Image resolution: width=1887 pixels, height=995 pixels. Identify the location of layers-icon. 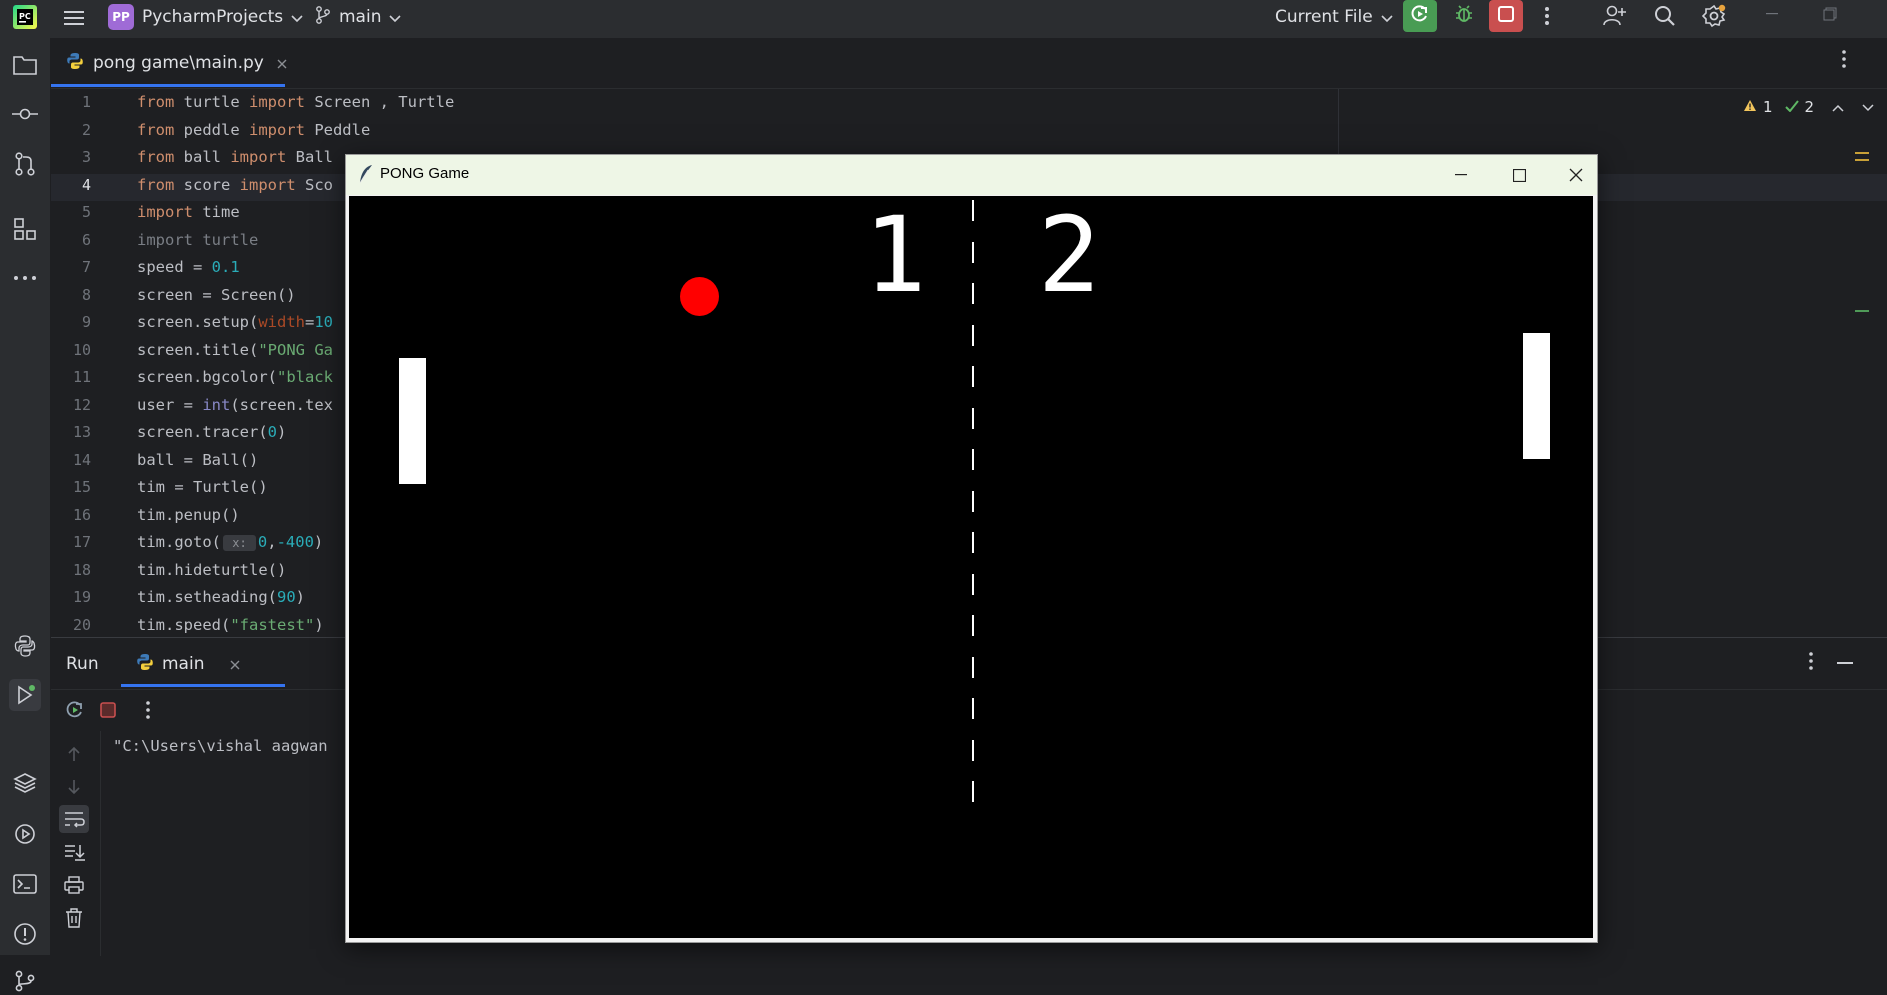
(25, 783).